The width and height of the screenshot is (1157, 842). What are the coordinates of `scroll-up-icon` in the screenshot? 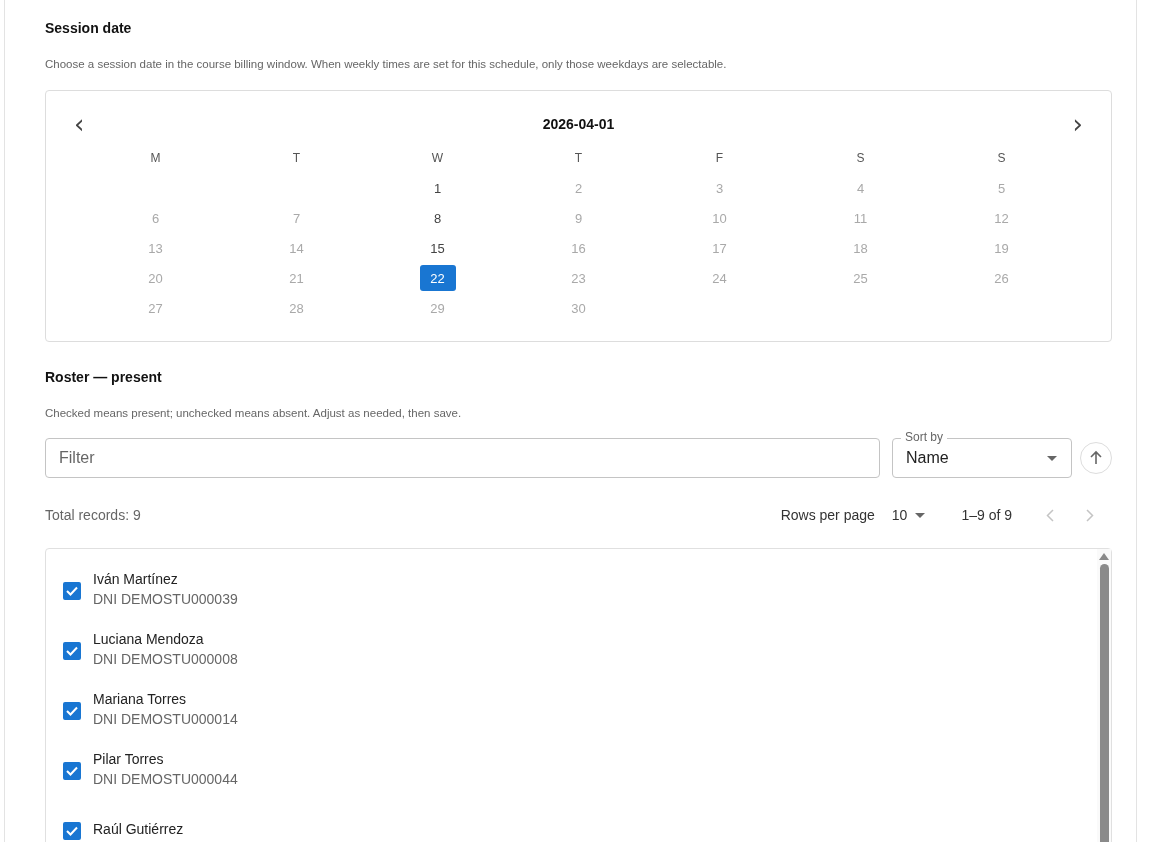 It's located at (1104, 556).